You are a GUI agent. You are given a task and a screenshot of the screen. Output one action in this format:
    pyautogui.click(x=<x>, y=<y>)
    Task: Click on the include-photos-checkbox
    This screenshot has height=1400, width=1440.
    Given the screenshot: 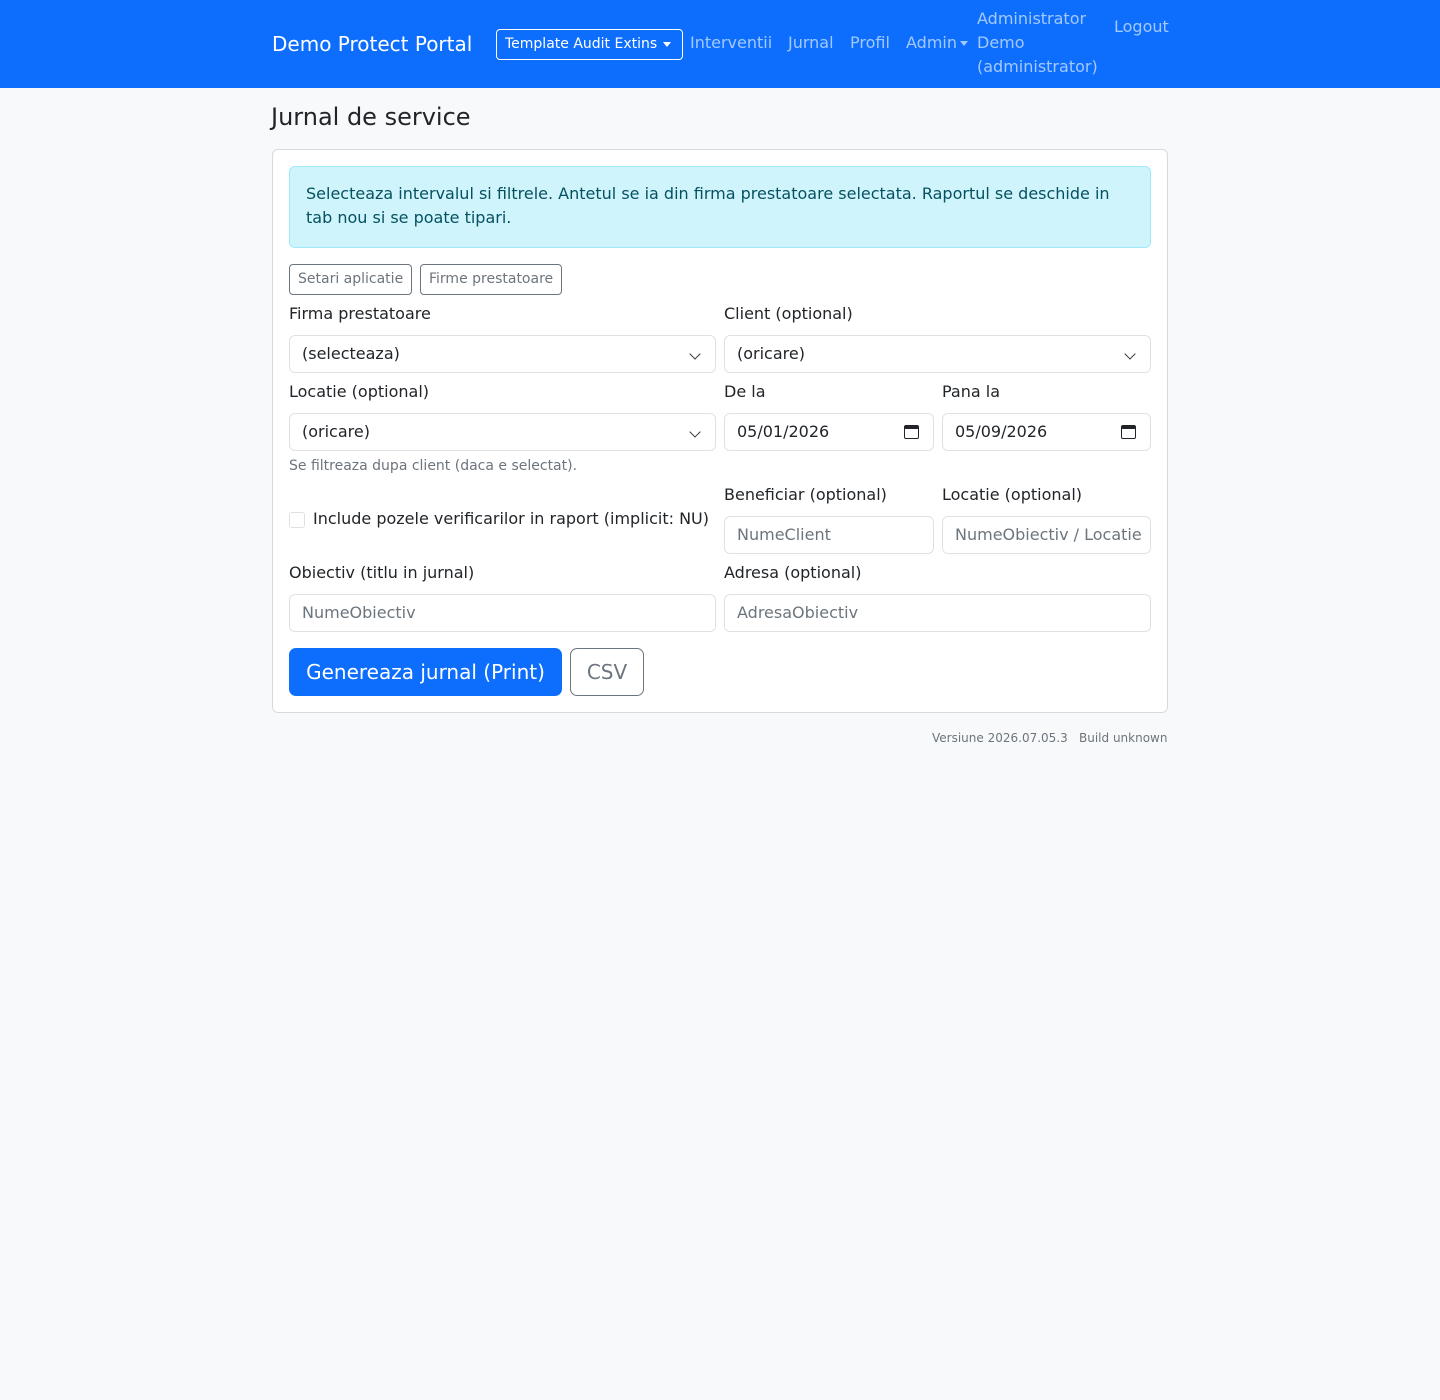 What is the action you would take?
    pyautogui.click(x=297, y=520)
    